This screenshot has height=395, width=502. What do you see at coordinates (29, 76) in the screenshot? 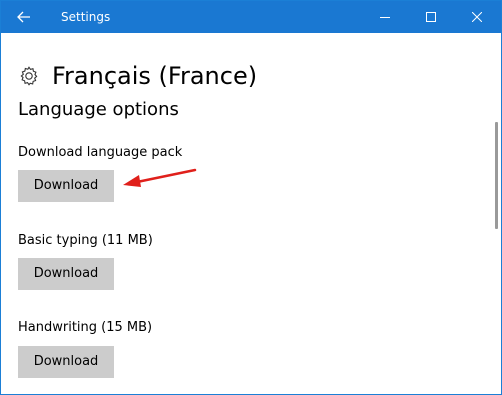
I see `gear-icon` at bounding box center [29, 76].